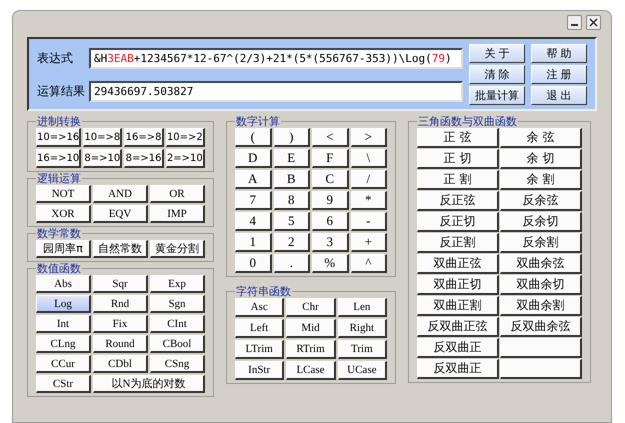 This screenshot has width=625, height=423. What do you see at coordinates (458, 264) in the screenshot?
I see `function-button: 双曲正弦` at bounding box center [458, 264].